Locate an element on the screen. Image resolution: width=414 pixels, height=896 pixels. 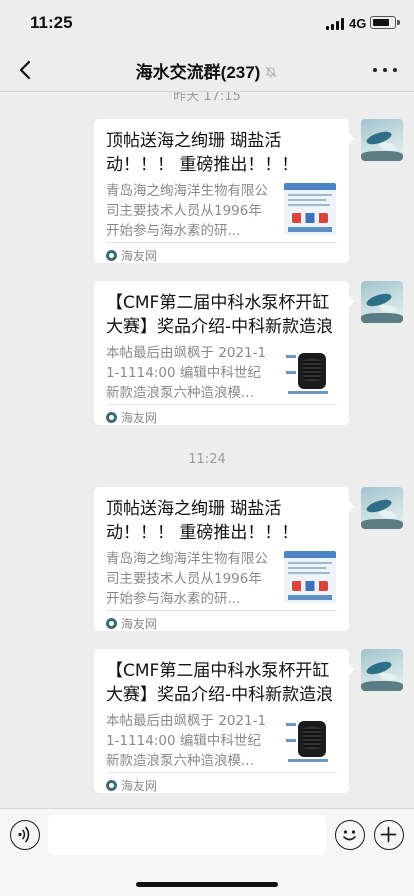
plus-circle-icon is located at coordinates (388, 834).